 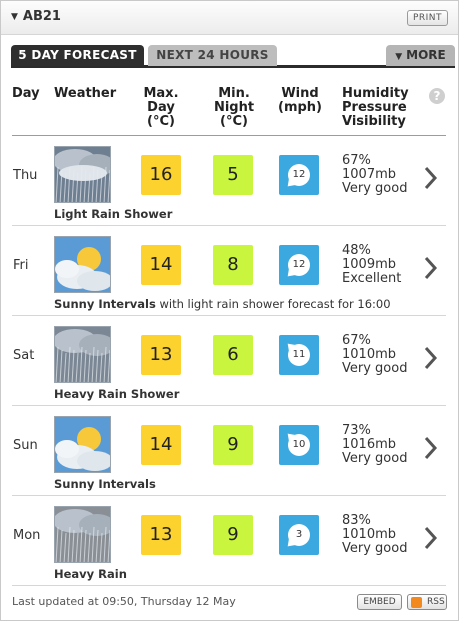 What do you see at coordinates (27, 535) in the screenshot?
I see `day-label: Mon` at bounding box center [27, 535].